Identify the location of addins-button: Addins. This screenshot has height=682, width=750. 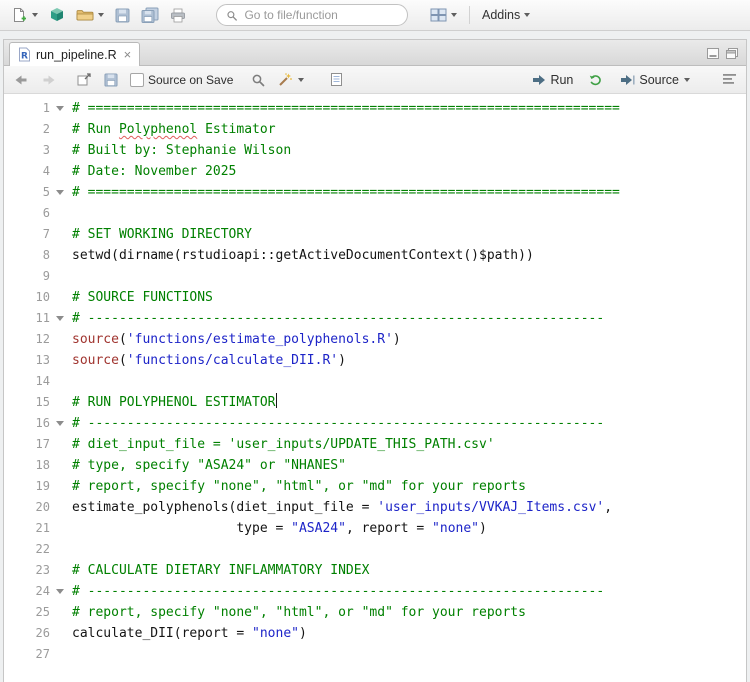
(506, 15).